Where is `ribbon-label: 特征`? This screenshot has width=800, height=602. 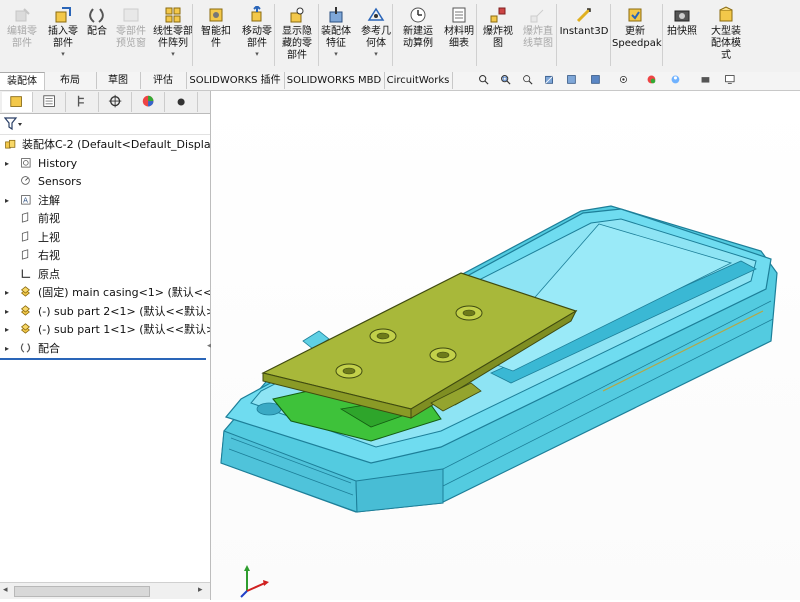
ribbon-label: 特征 is located at coordinates (336, 43).